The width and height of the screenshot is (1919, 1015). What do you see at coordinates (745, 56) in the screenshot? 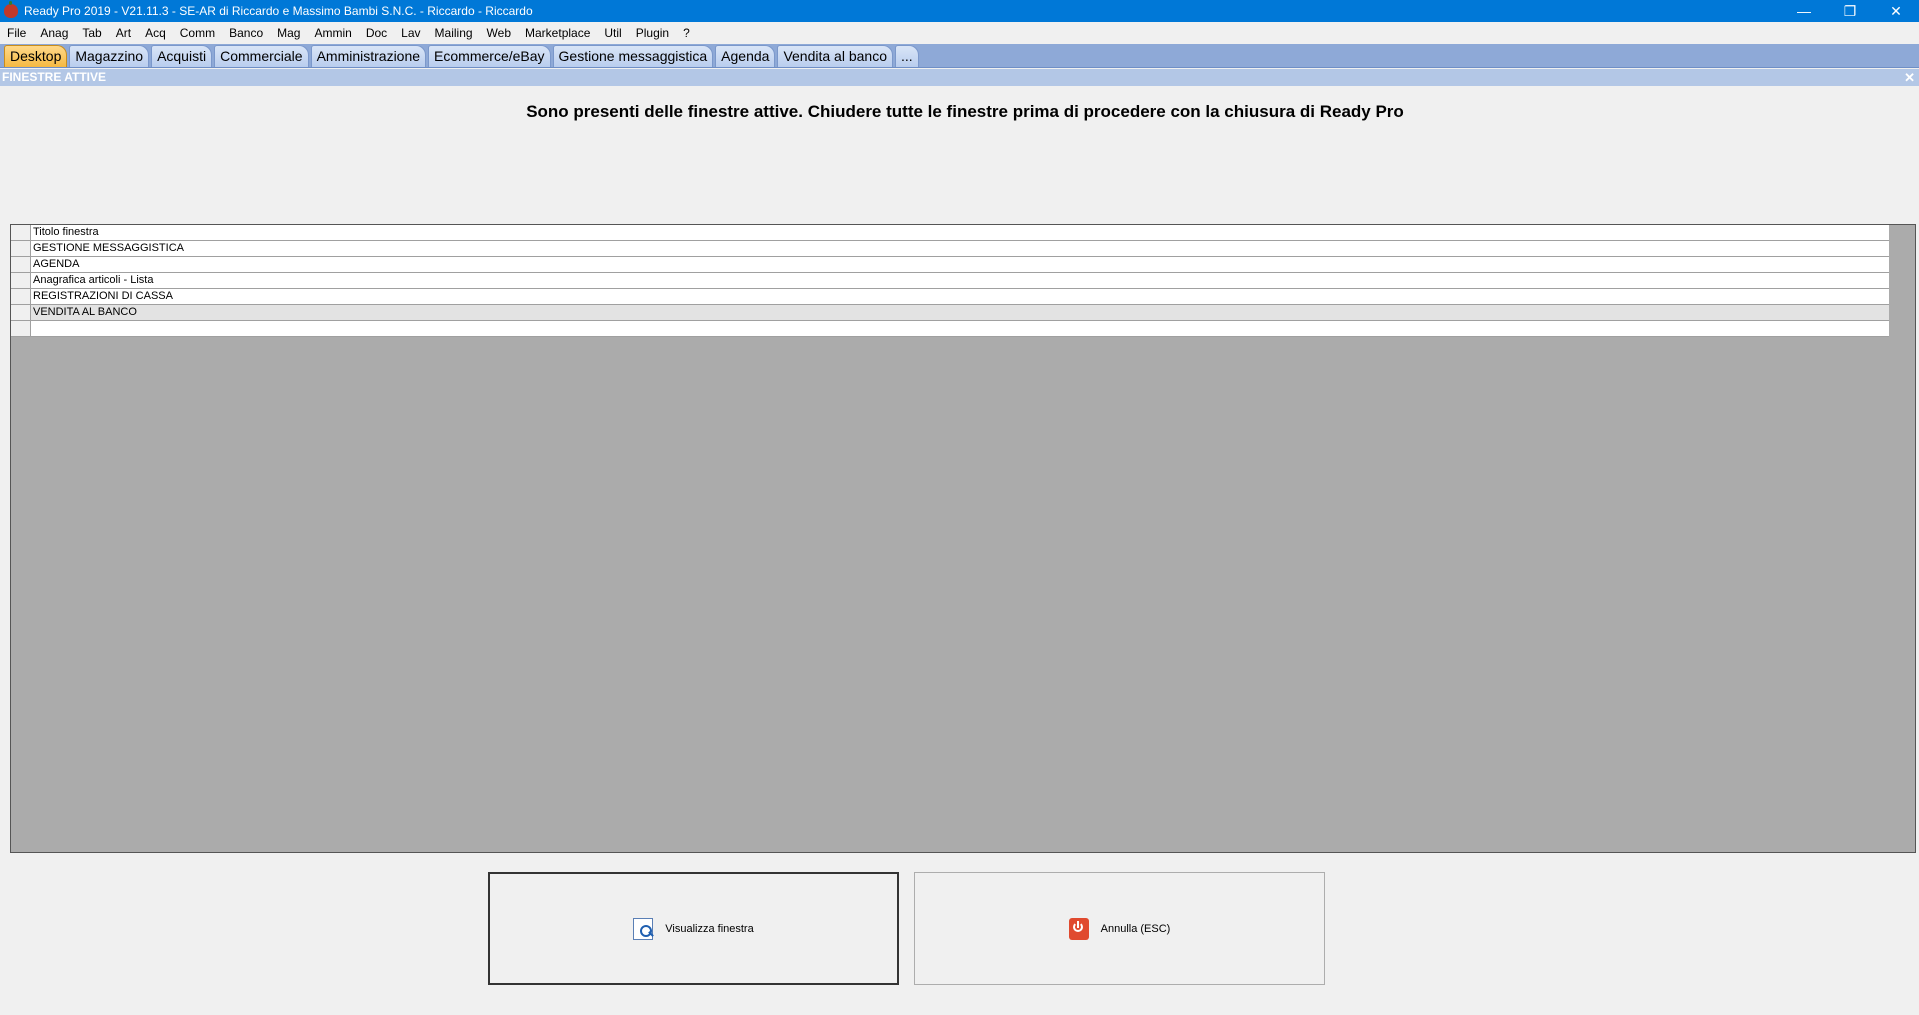
I see `tab-agenda: Agenda` at bounding box center [745, 56].